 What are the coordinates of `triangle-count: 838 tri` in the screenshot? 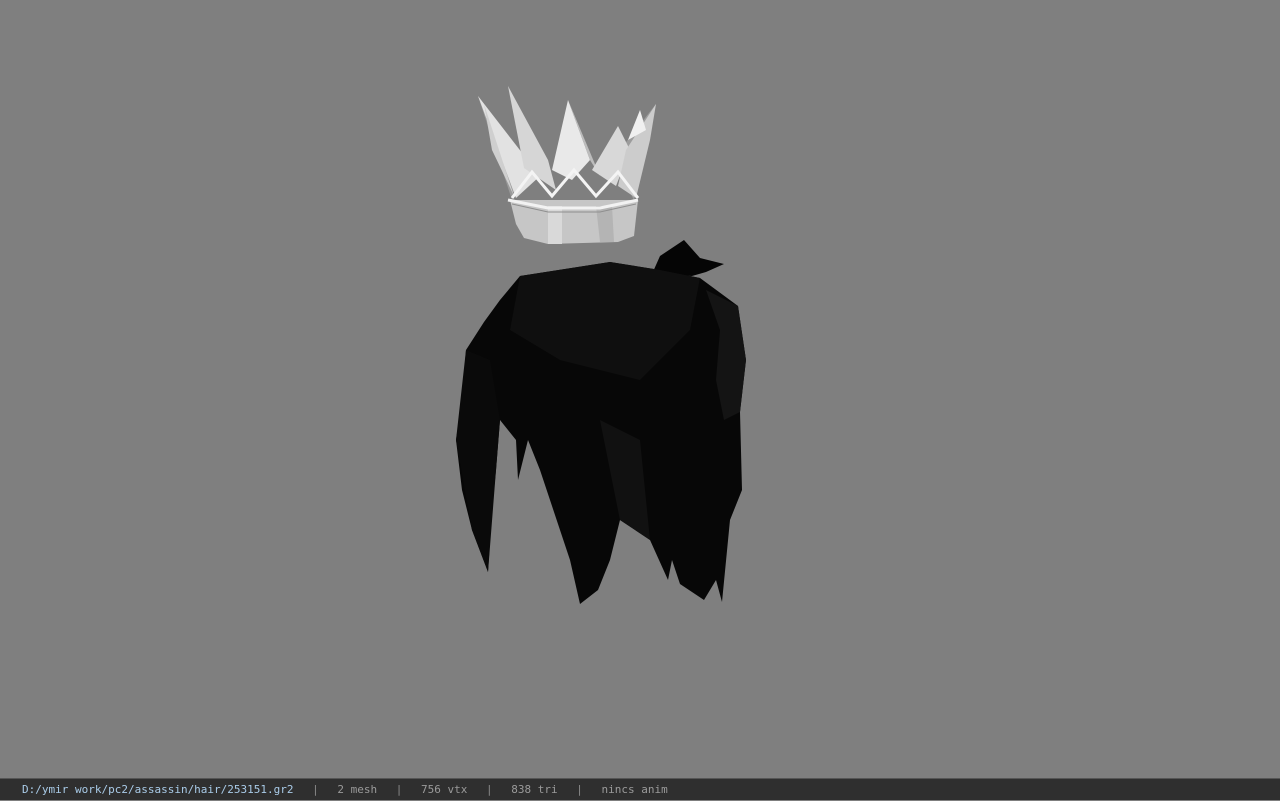 It's located at (534, 789).